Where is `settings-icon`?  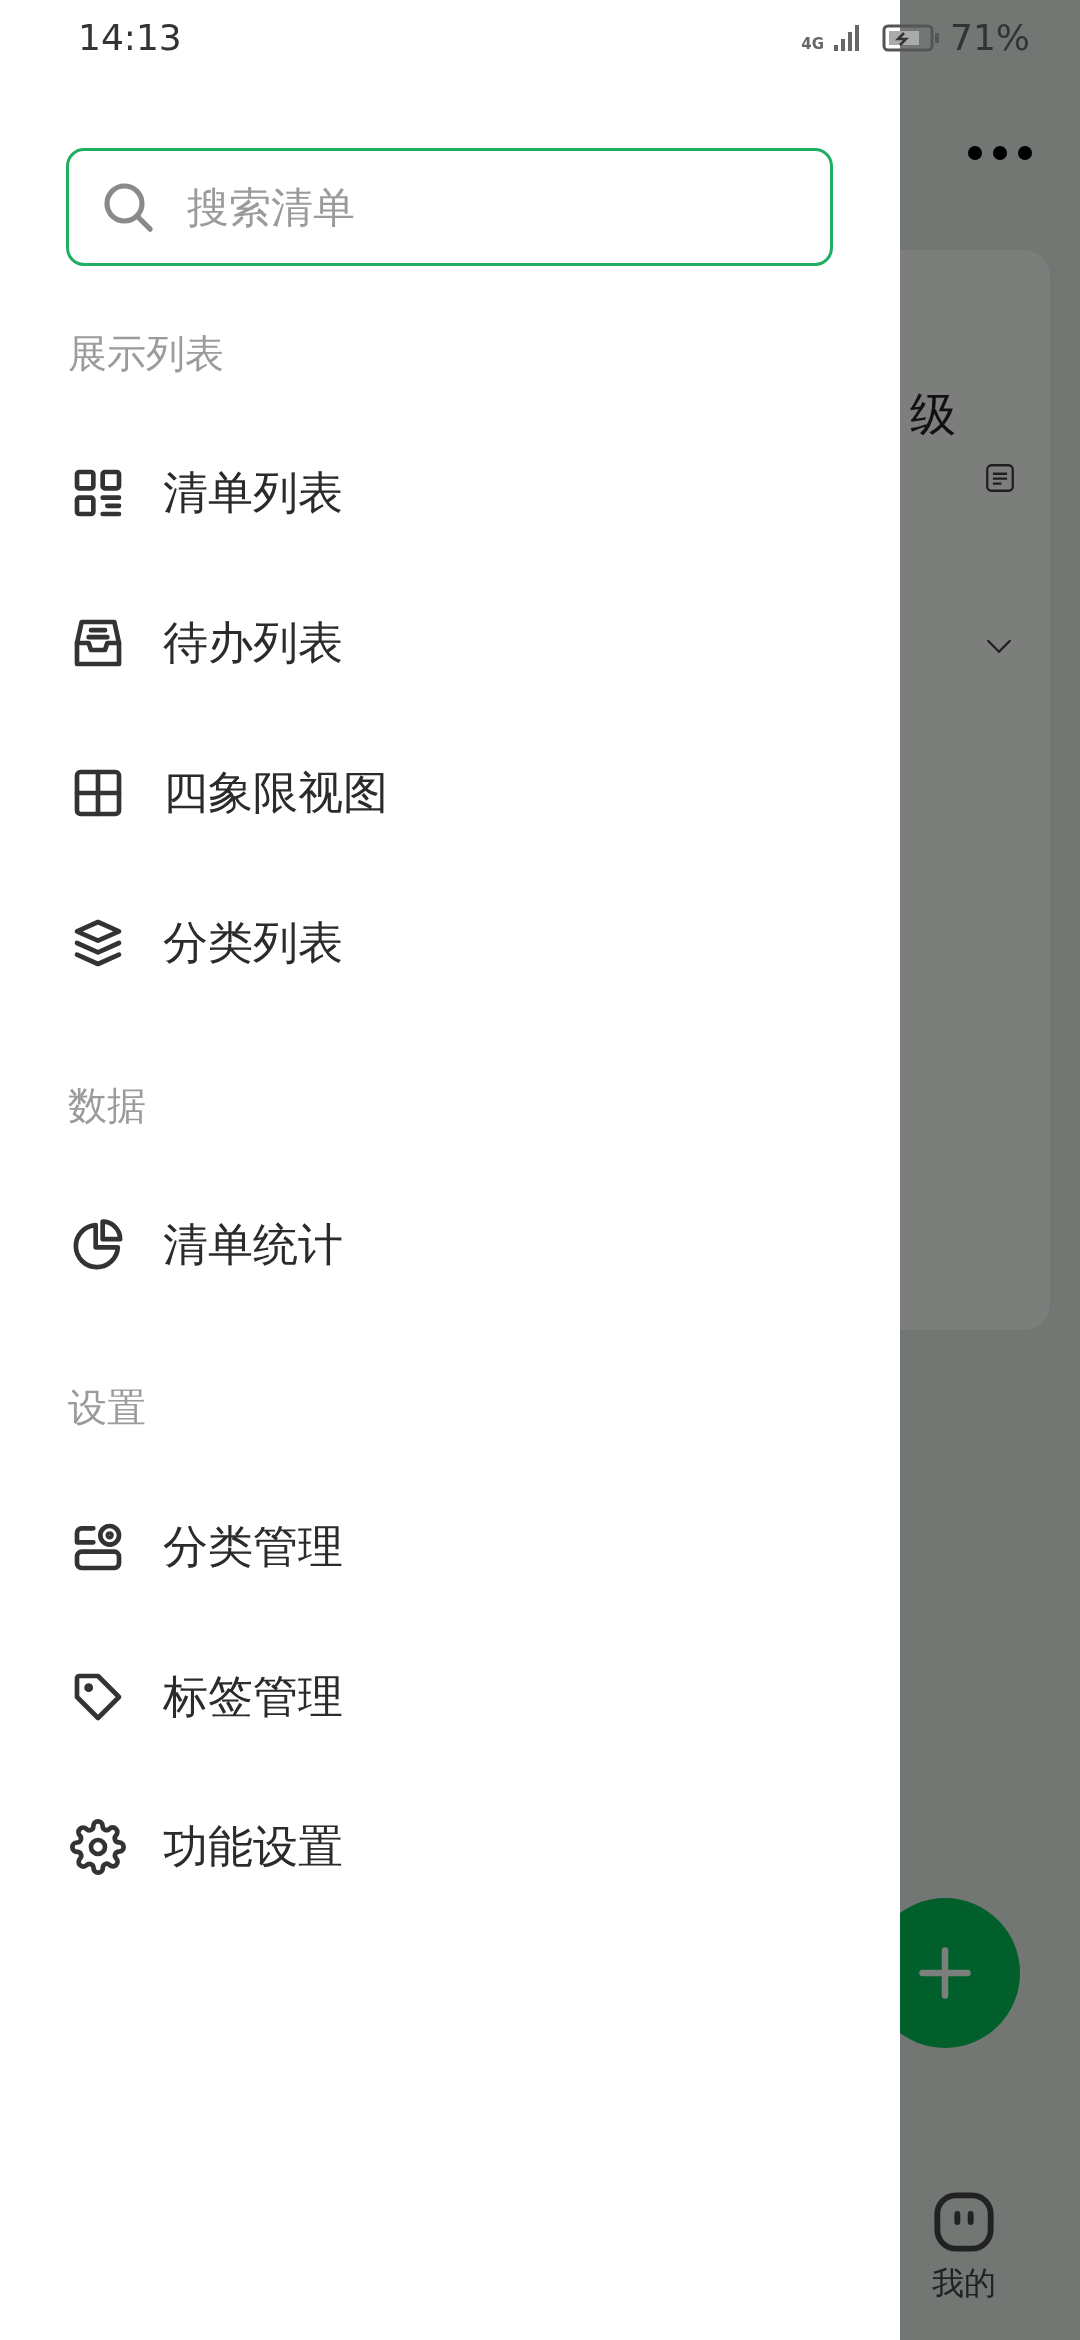
settings-icon is located at coordinates (98, 1847).